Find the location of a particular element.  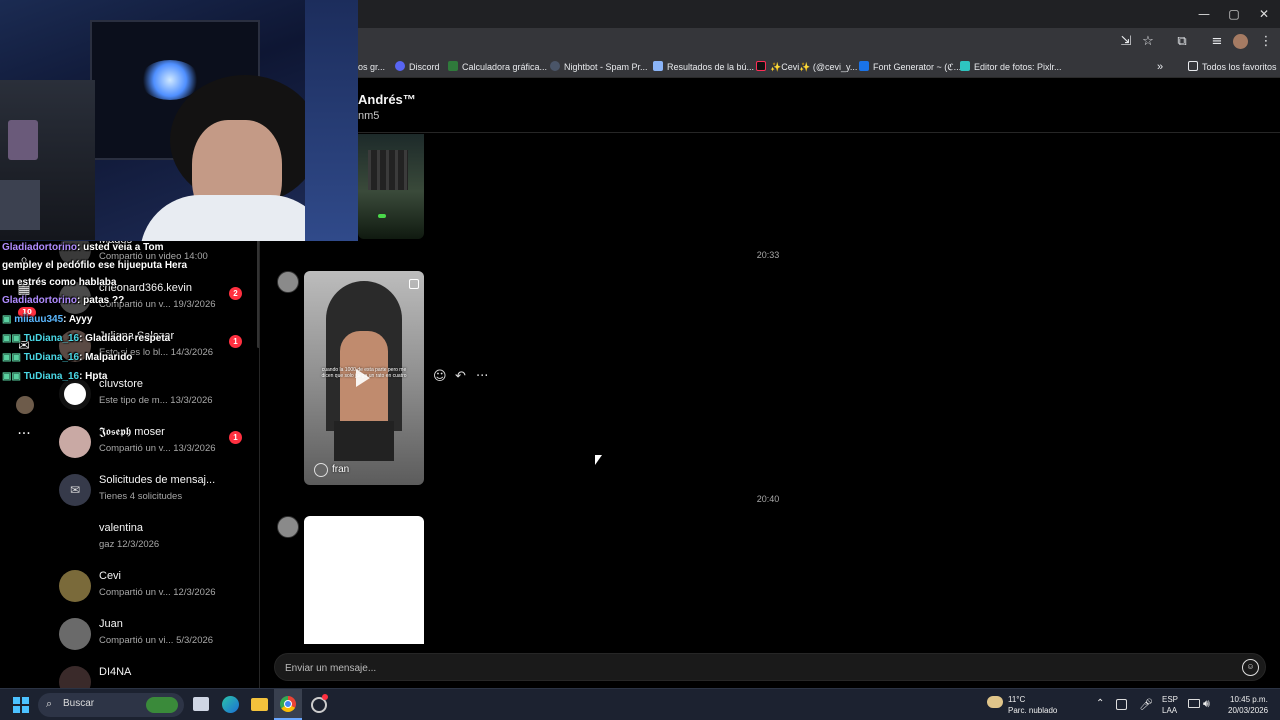

edge-icon is located at coordinates (230, 704).